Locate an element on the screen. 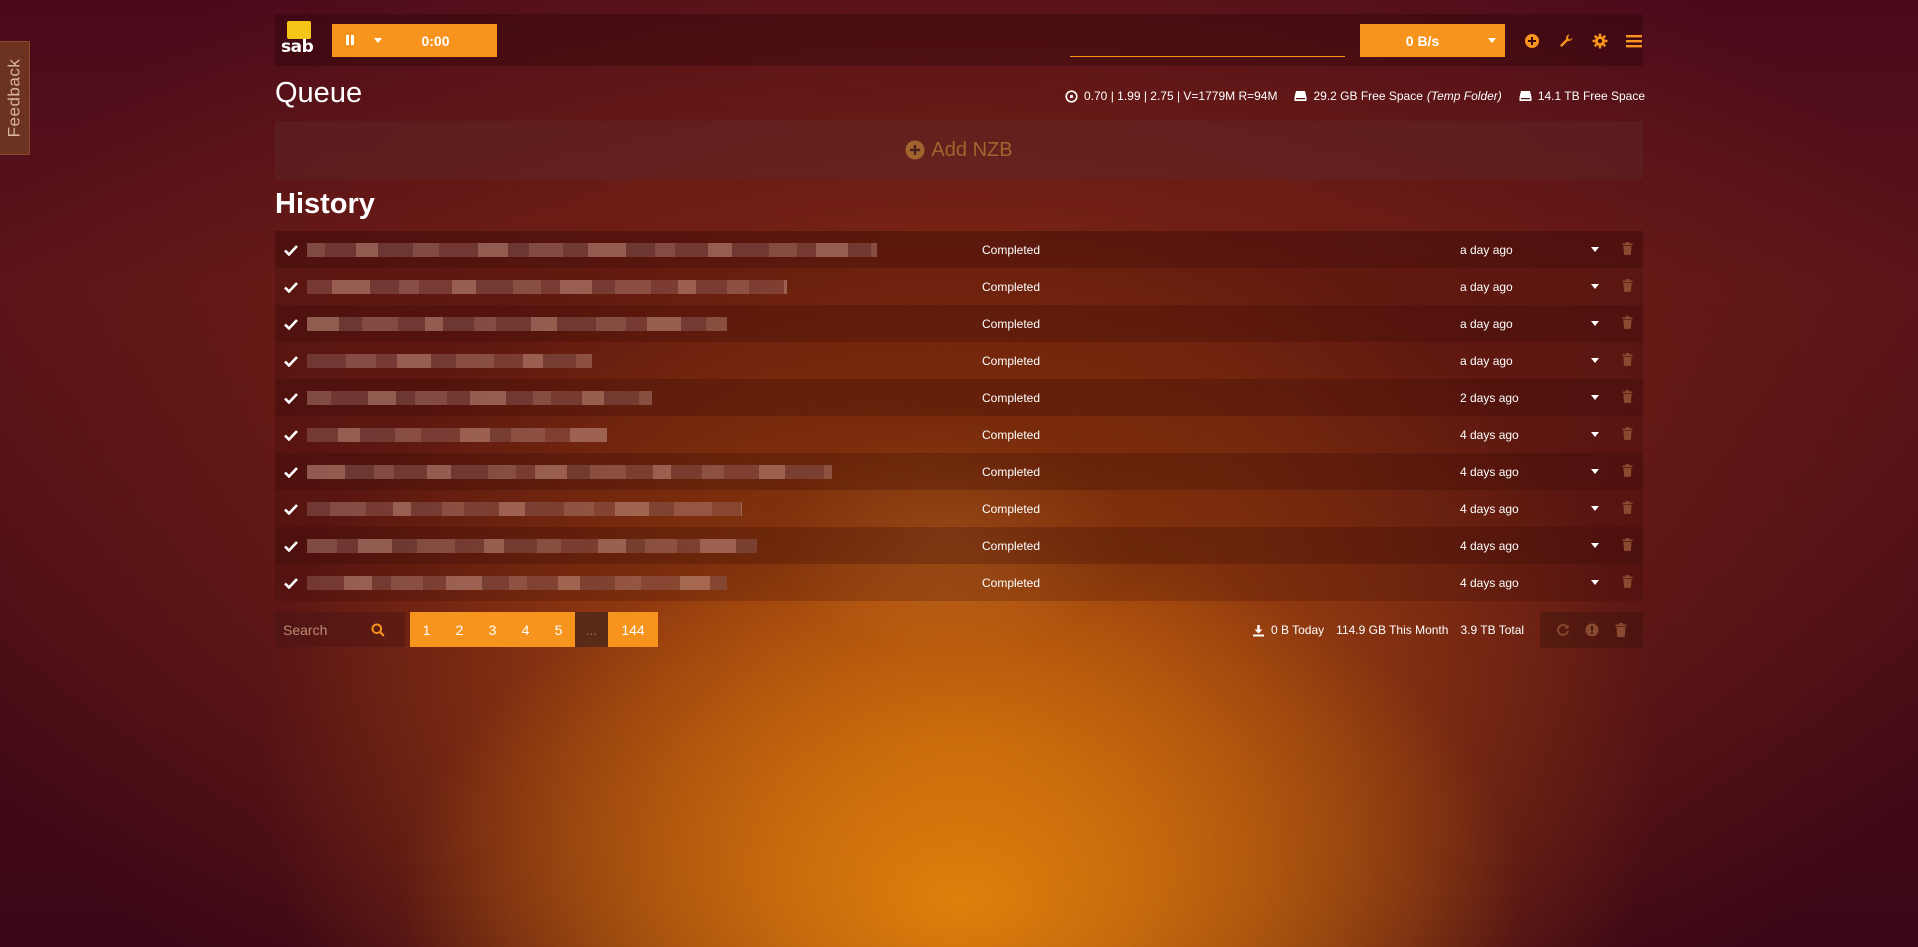 Image resolution: width=1918 pixels, height=947 pixels. current-speed: 0 B/s is located at coordinates (1419, 41).